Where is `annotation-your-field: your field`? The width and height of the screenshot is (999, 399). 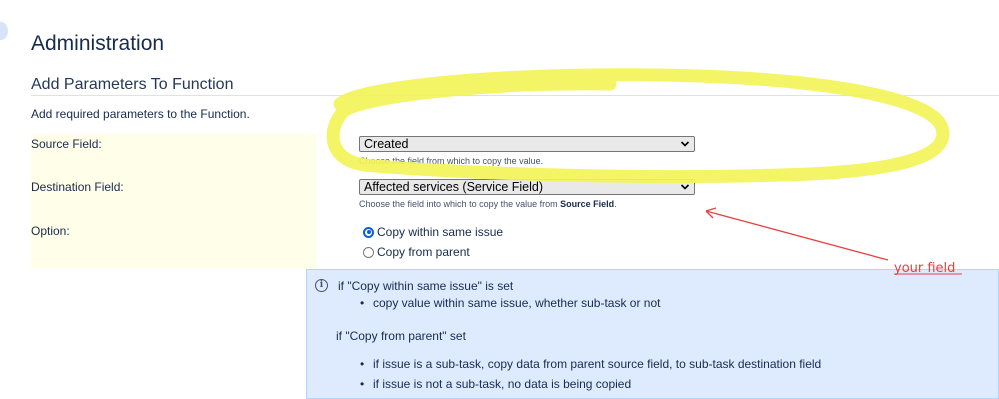 annotation-your-field: your field is located at coordinates (925, 268).